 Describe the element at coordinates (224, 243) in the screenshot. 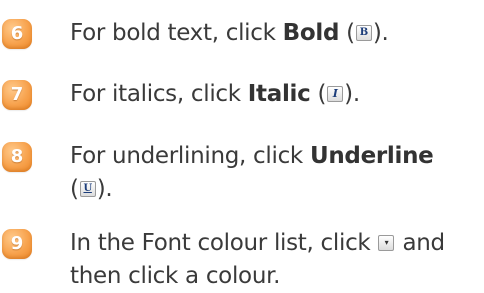

I see `instruction-text: In the Font colour list, click` at that location.